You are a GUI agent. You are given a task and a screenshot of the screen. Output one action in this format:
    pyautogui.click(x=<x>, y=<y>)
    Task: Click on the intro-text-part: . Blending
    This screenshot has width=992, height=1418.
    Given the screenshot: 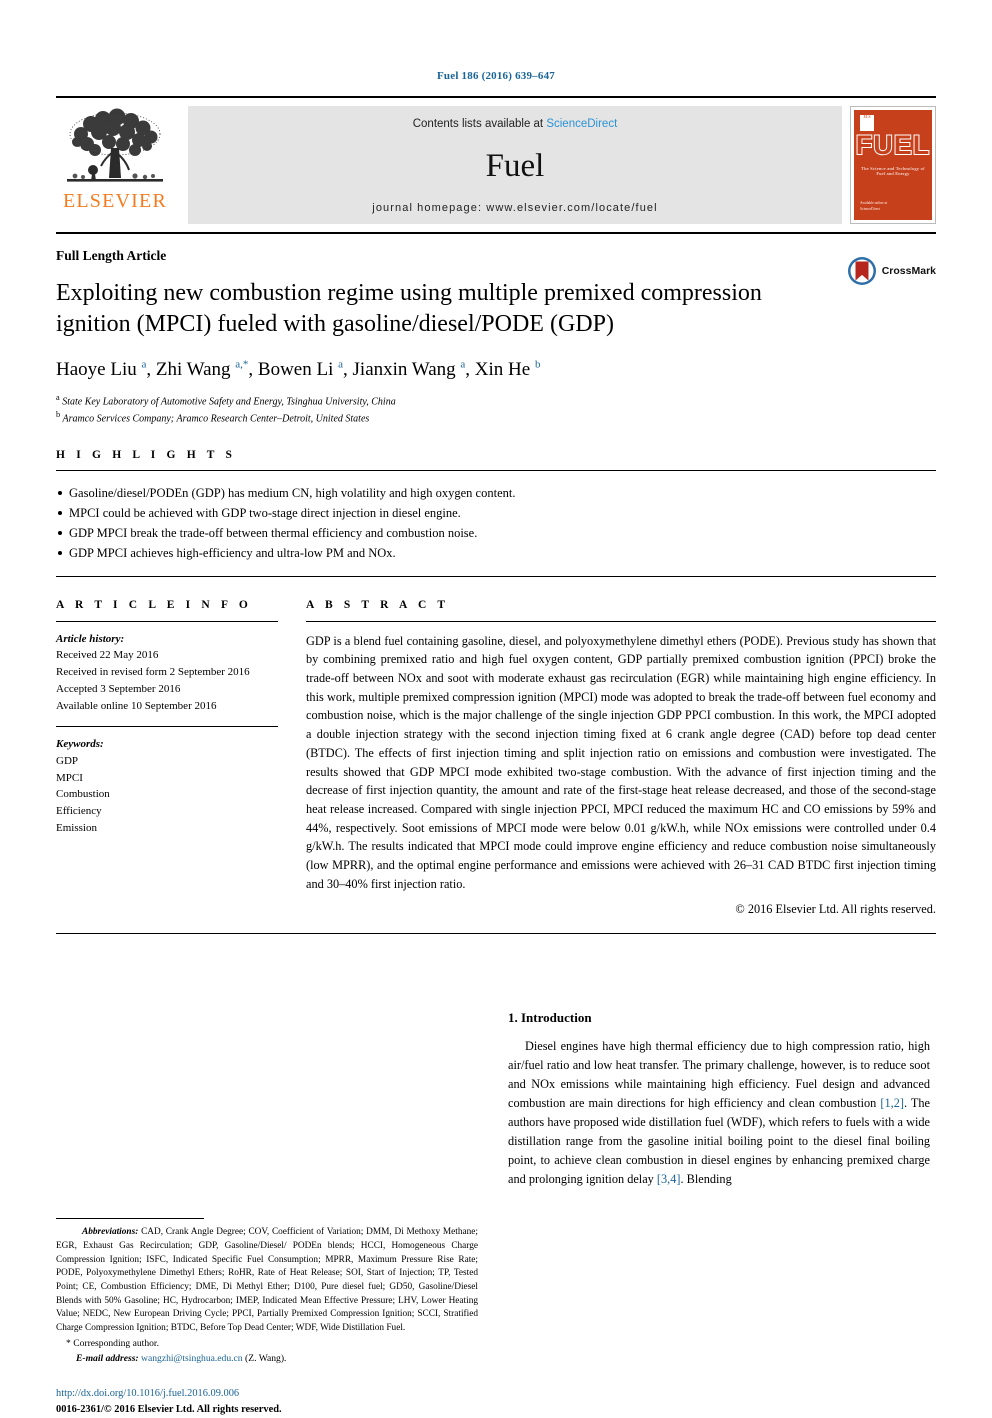 What is the action you would take?
    pyautogui.click(x=706, y=1178)
    